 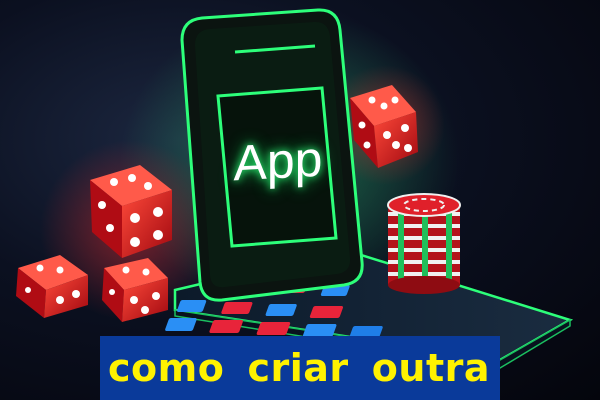 What do you see at coordinates (278, 161) in the screenshot?
I see `app-screen-label: App` at bounding box center [278, 161].